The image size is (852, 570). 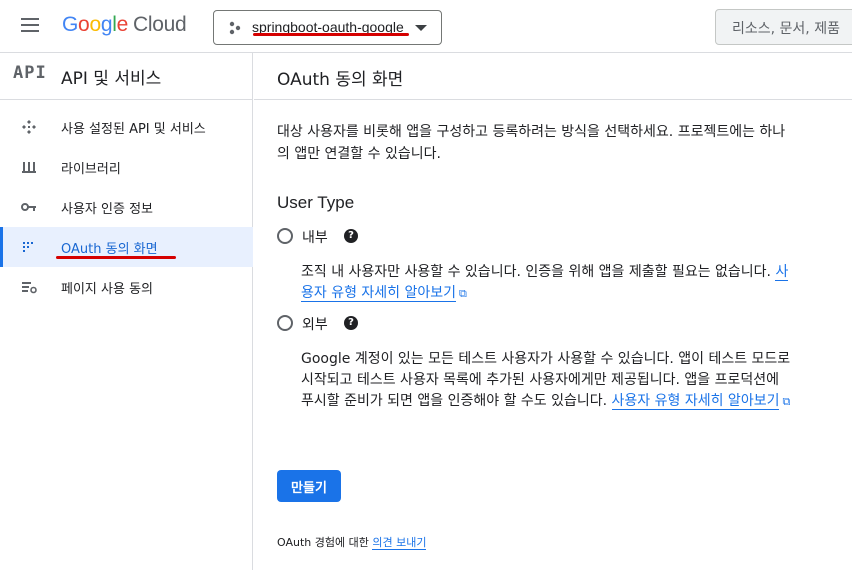 What do you see at coordinates (124, 25) in the screenshot?
I see `google-cloud-logo: Google Cloud` at bounding box center [124, 25].